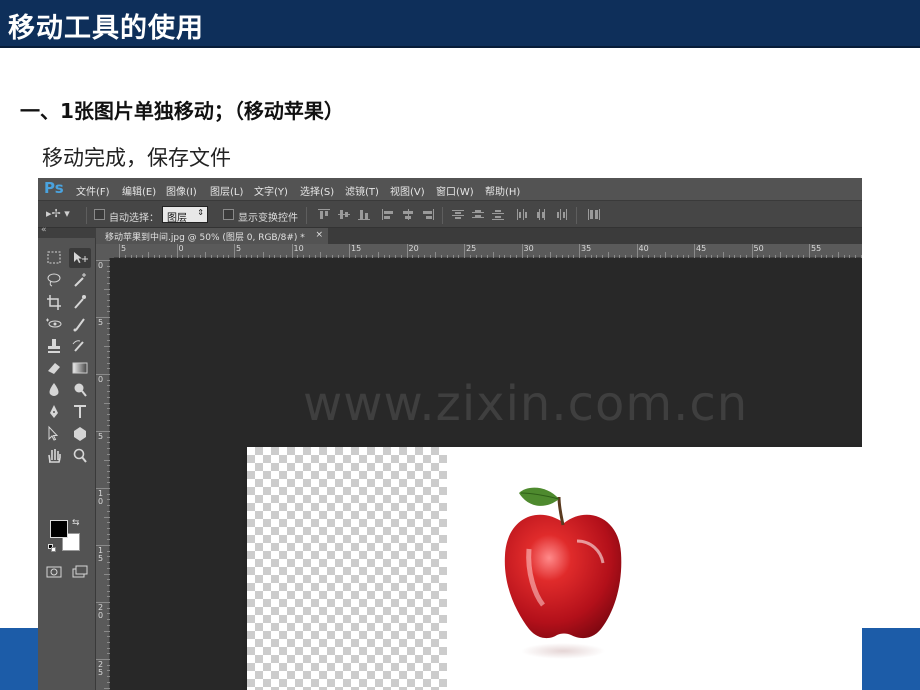 This screenshot has height=690, width=920. Describe the element at coordinates (76, 523) in the screenshot. I see `swap-colors-icon: ⇆` at that location.